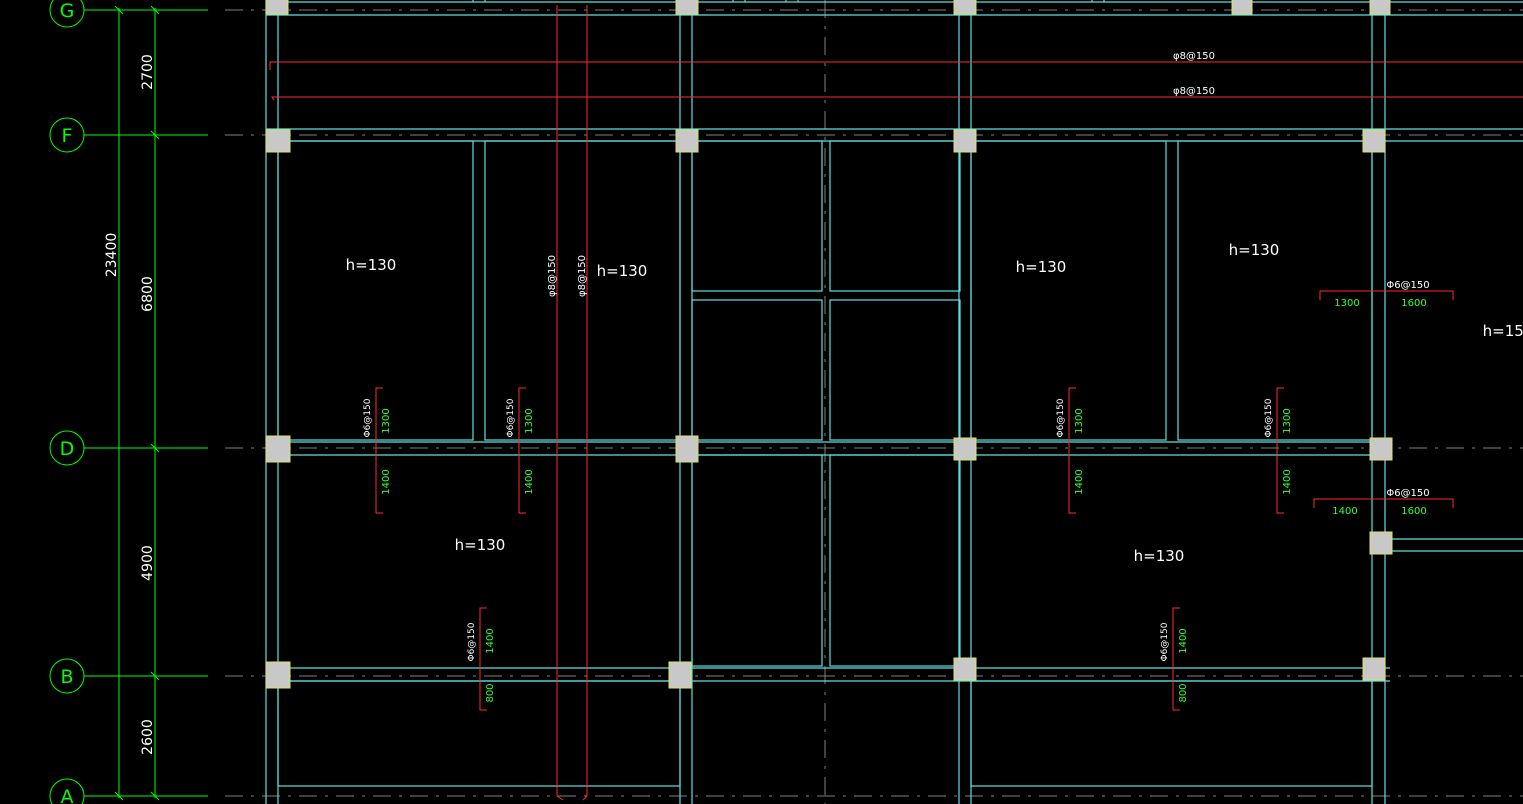  I want to click on rebar-top-label-2: φ8@150, so click(1194, 91).